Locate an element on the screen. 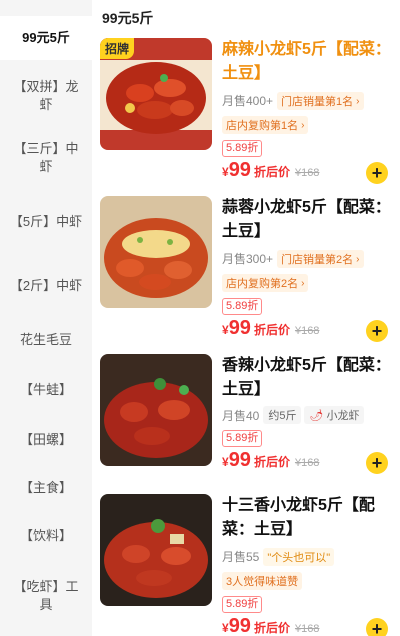 The width and height of the screenshot is (400, 636). meta-row: 月售400+ 门店销量第1名 › is located at coordinates (307, 100).